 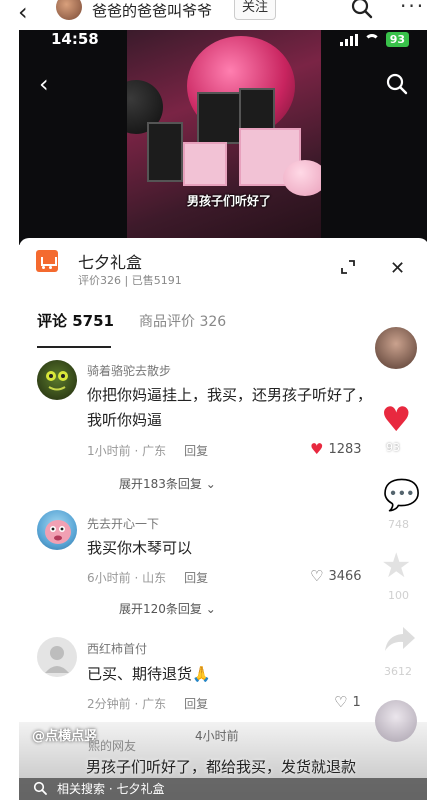 I want to click on back-icon: ‹, so click(x=23, y=13).